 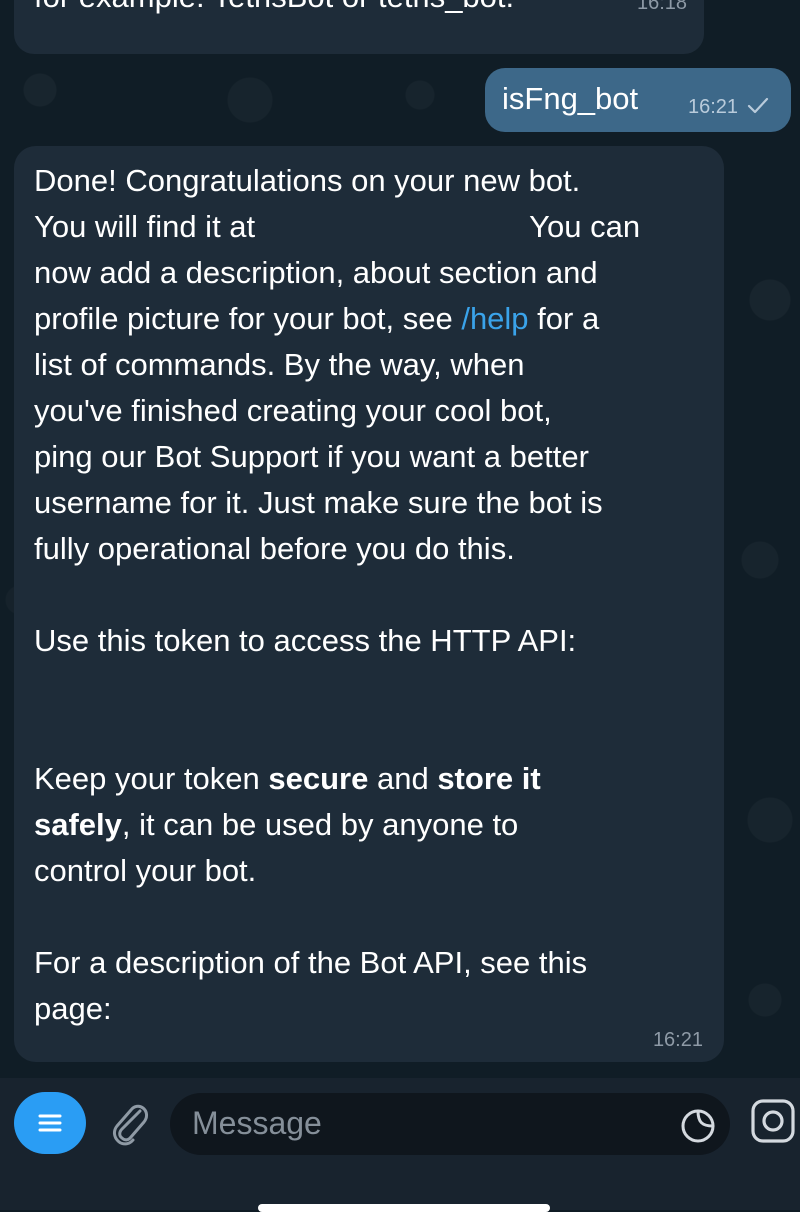 I want to click on single-check-icon, so click(x=758, y=105).